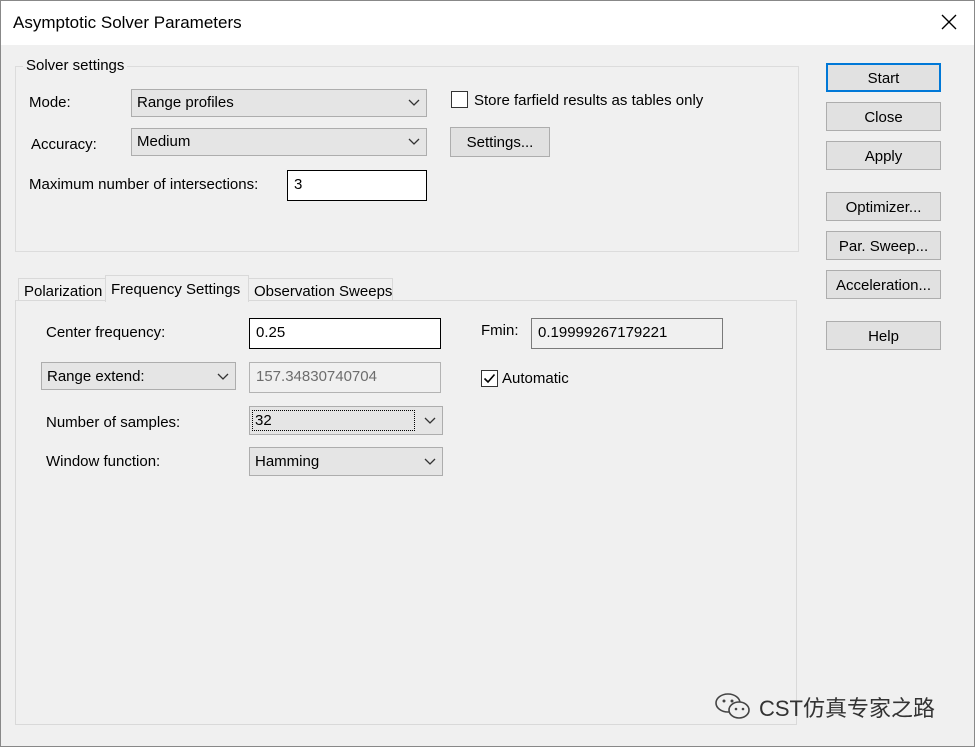 The width and height of the screenshot is (975, 747). I want to click on watermark-text: CST仿真专家之路, so click(847, 708).